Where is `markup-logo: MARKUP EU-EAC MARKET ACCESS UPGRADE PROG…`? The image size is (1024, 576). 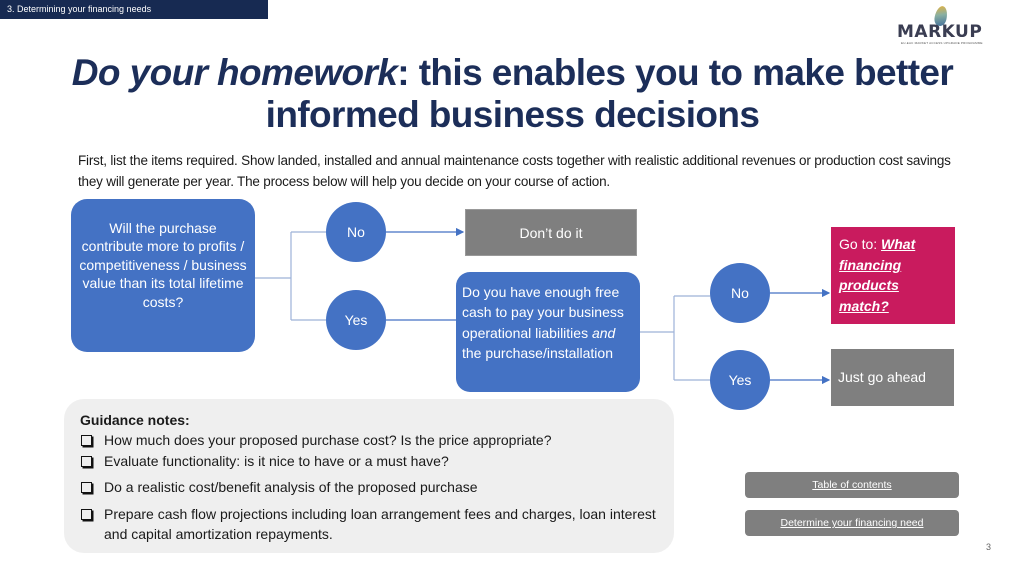
markup-logo: MARKUP EU-EAC MARKET ACCESS UPGRADE PROG… is located at coordinates (942, 25).